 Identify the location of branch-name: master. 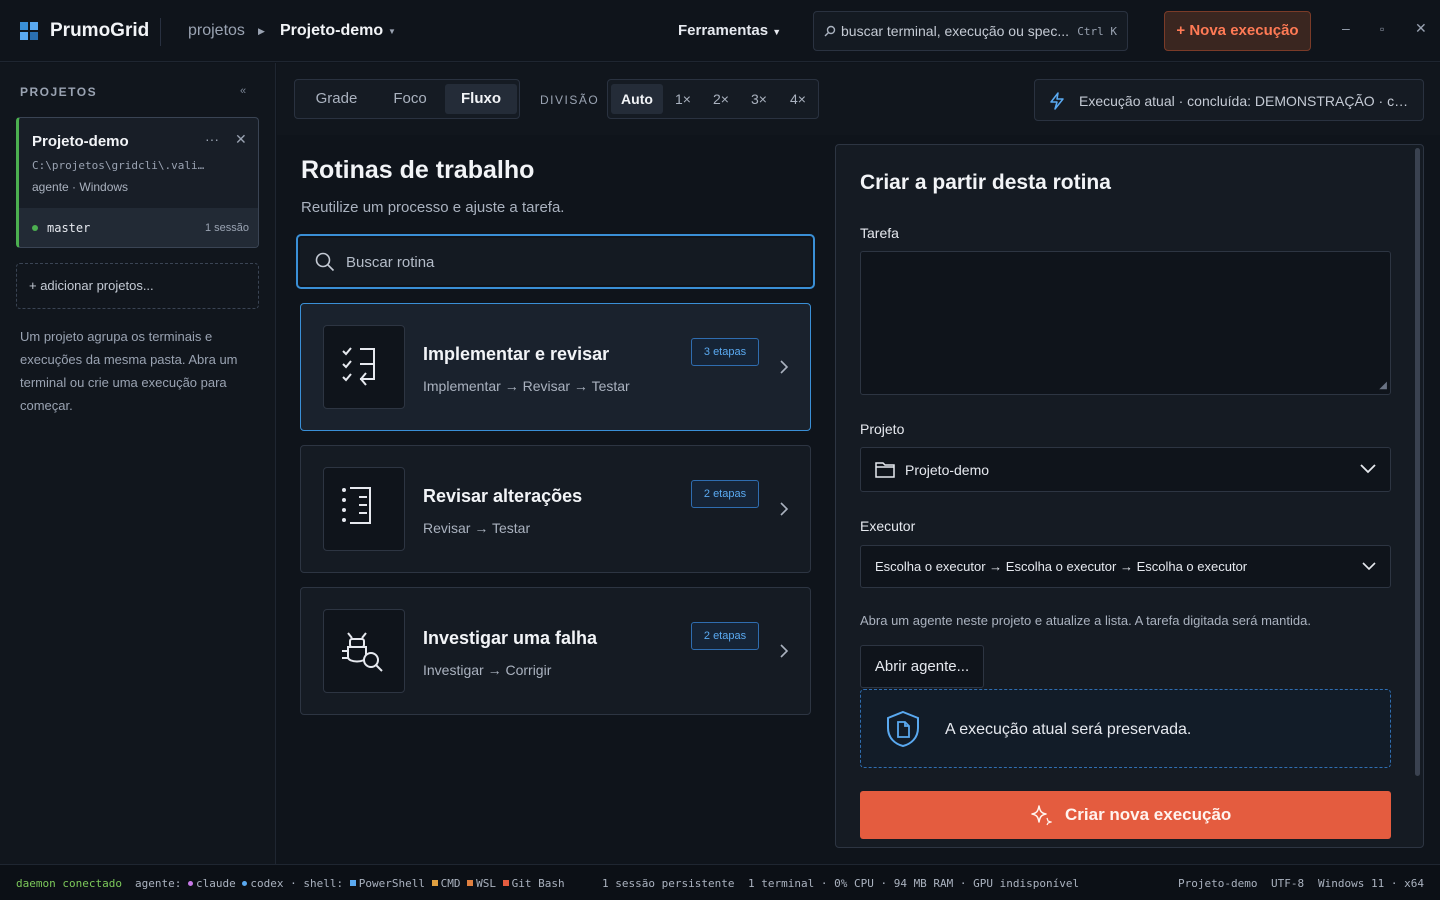
(69, 228).